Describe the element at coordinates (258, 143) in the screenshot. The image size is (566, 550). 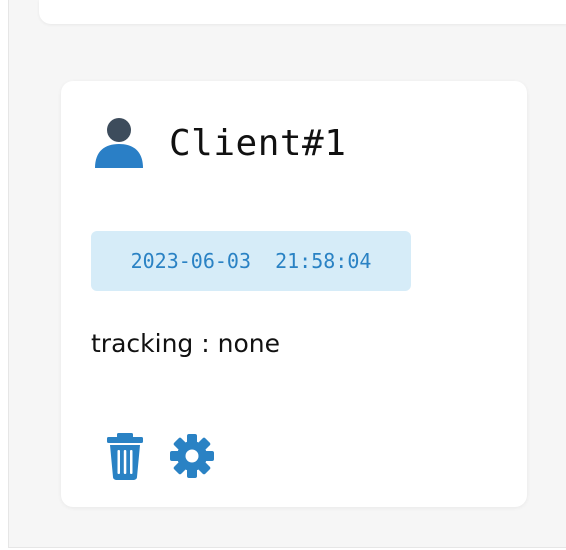
I see `client-name: Client#1` at that location.